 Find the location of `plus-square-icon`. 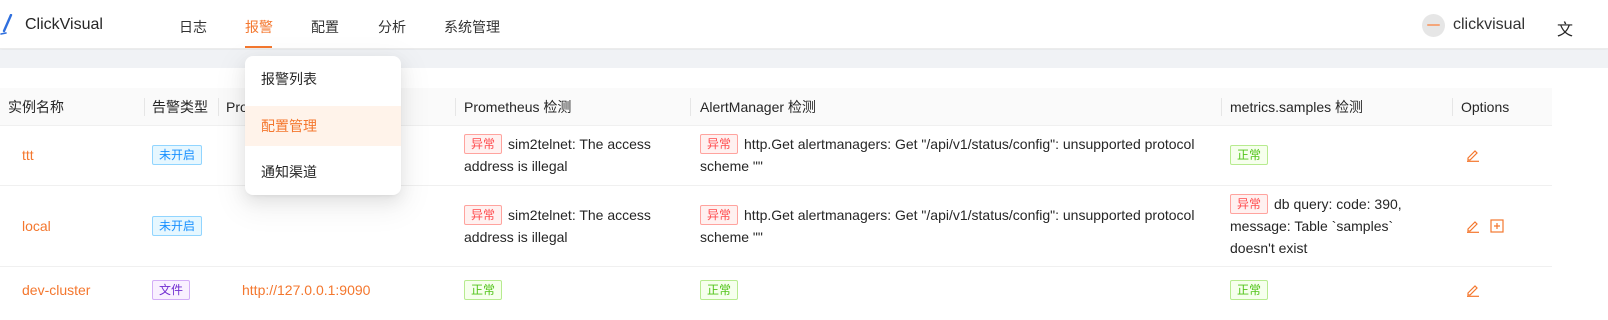

plus-square-icon is located at coordinates (1497, 226).